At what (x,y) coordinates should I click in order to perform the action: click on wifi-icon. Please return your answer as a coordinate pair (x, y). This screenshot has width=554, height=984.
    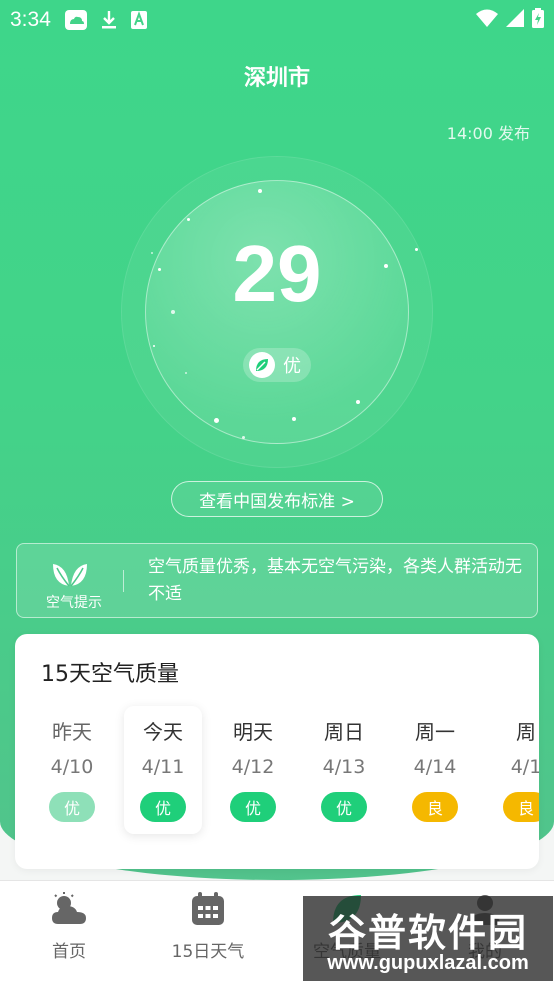
    Looking at the image, I should click on (487, 20).